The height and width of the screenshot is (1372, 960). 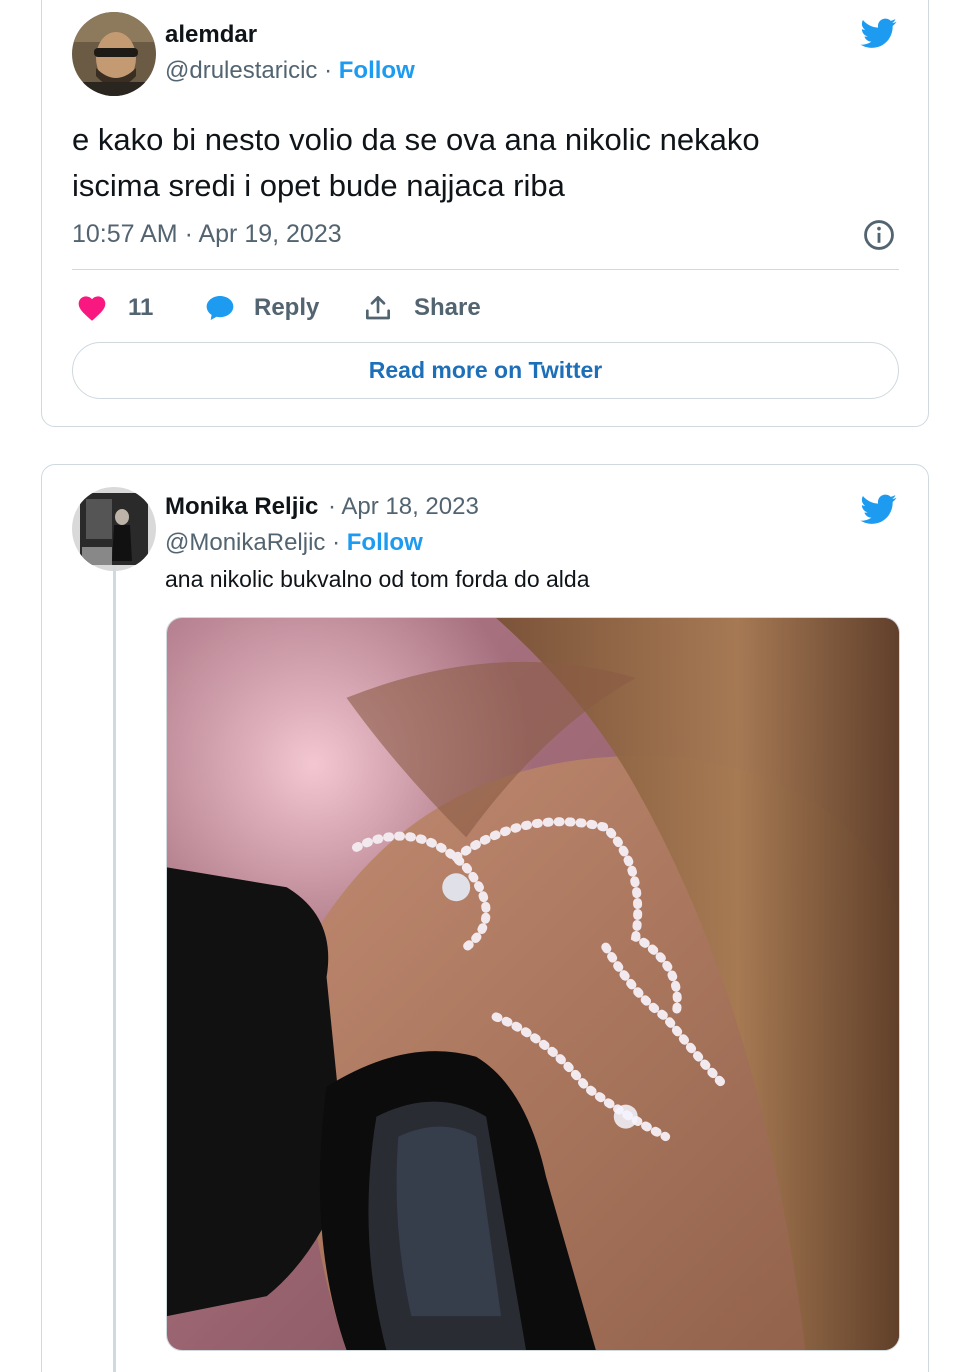 What do you see at coordinates (287, 307) in the screenshot?
I see `reply-label: Reply` at bounding box center [287, 307].